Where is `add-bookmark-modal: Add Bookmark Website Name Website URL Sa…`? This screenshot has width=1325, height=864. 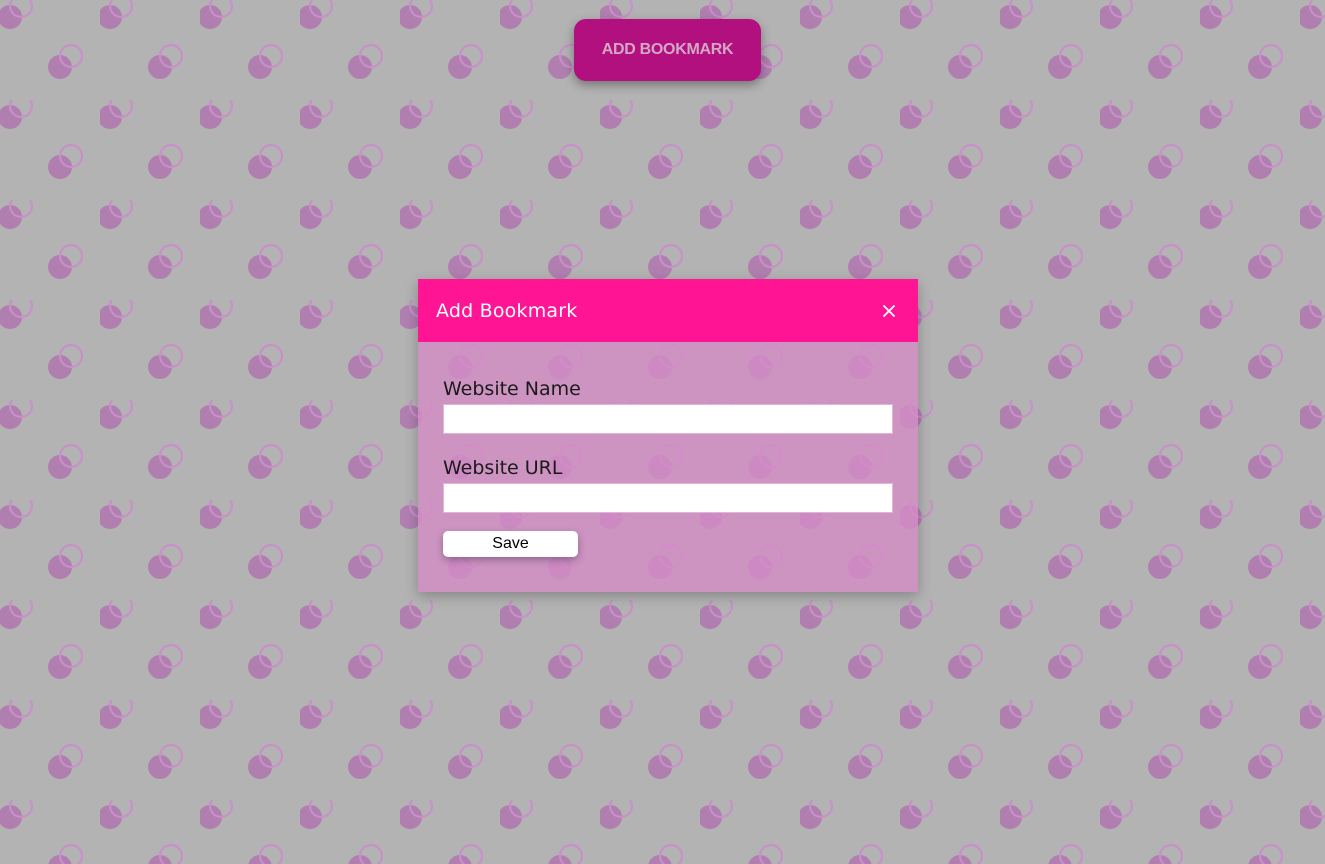 add-bookmark-modal: Add Bookmark Website Name Website URL Sa… is located at coordinates (668, 435).